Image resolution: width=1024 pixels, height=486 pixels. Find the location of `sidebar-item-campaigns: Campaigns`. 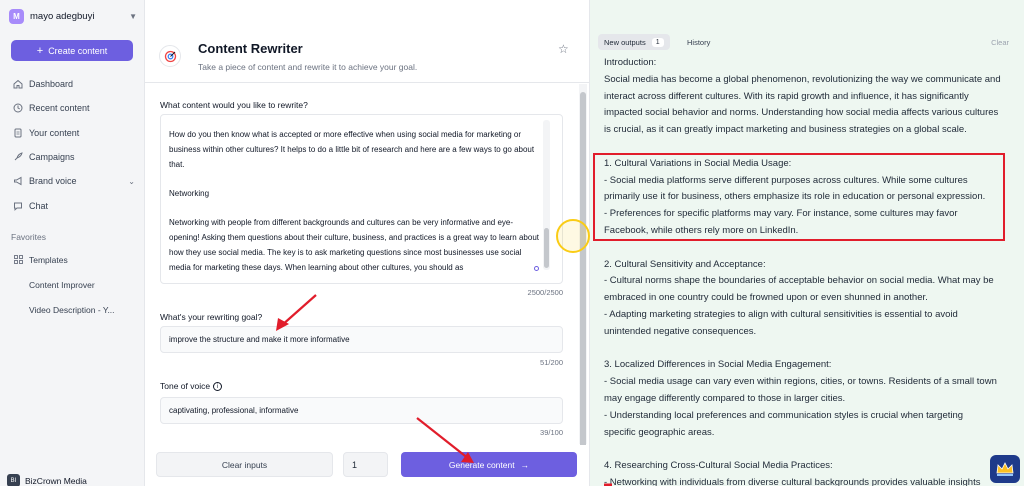

sidebar-item-campaigns: Campaigns is located at coordinates (73, 157).